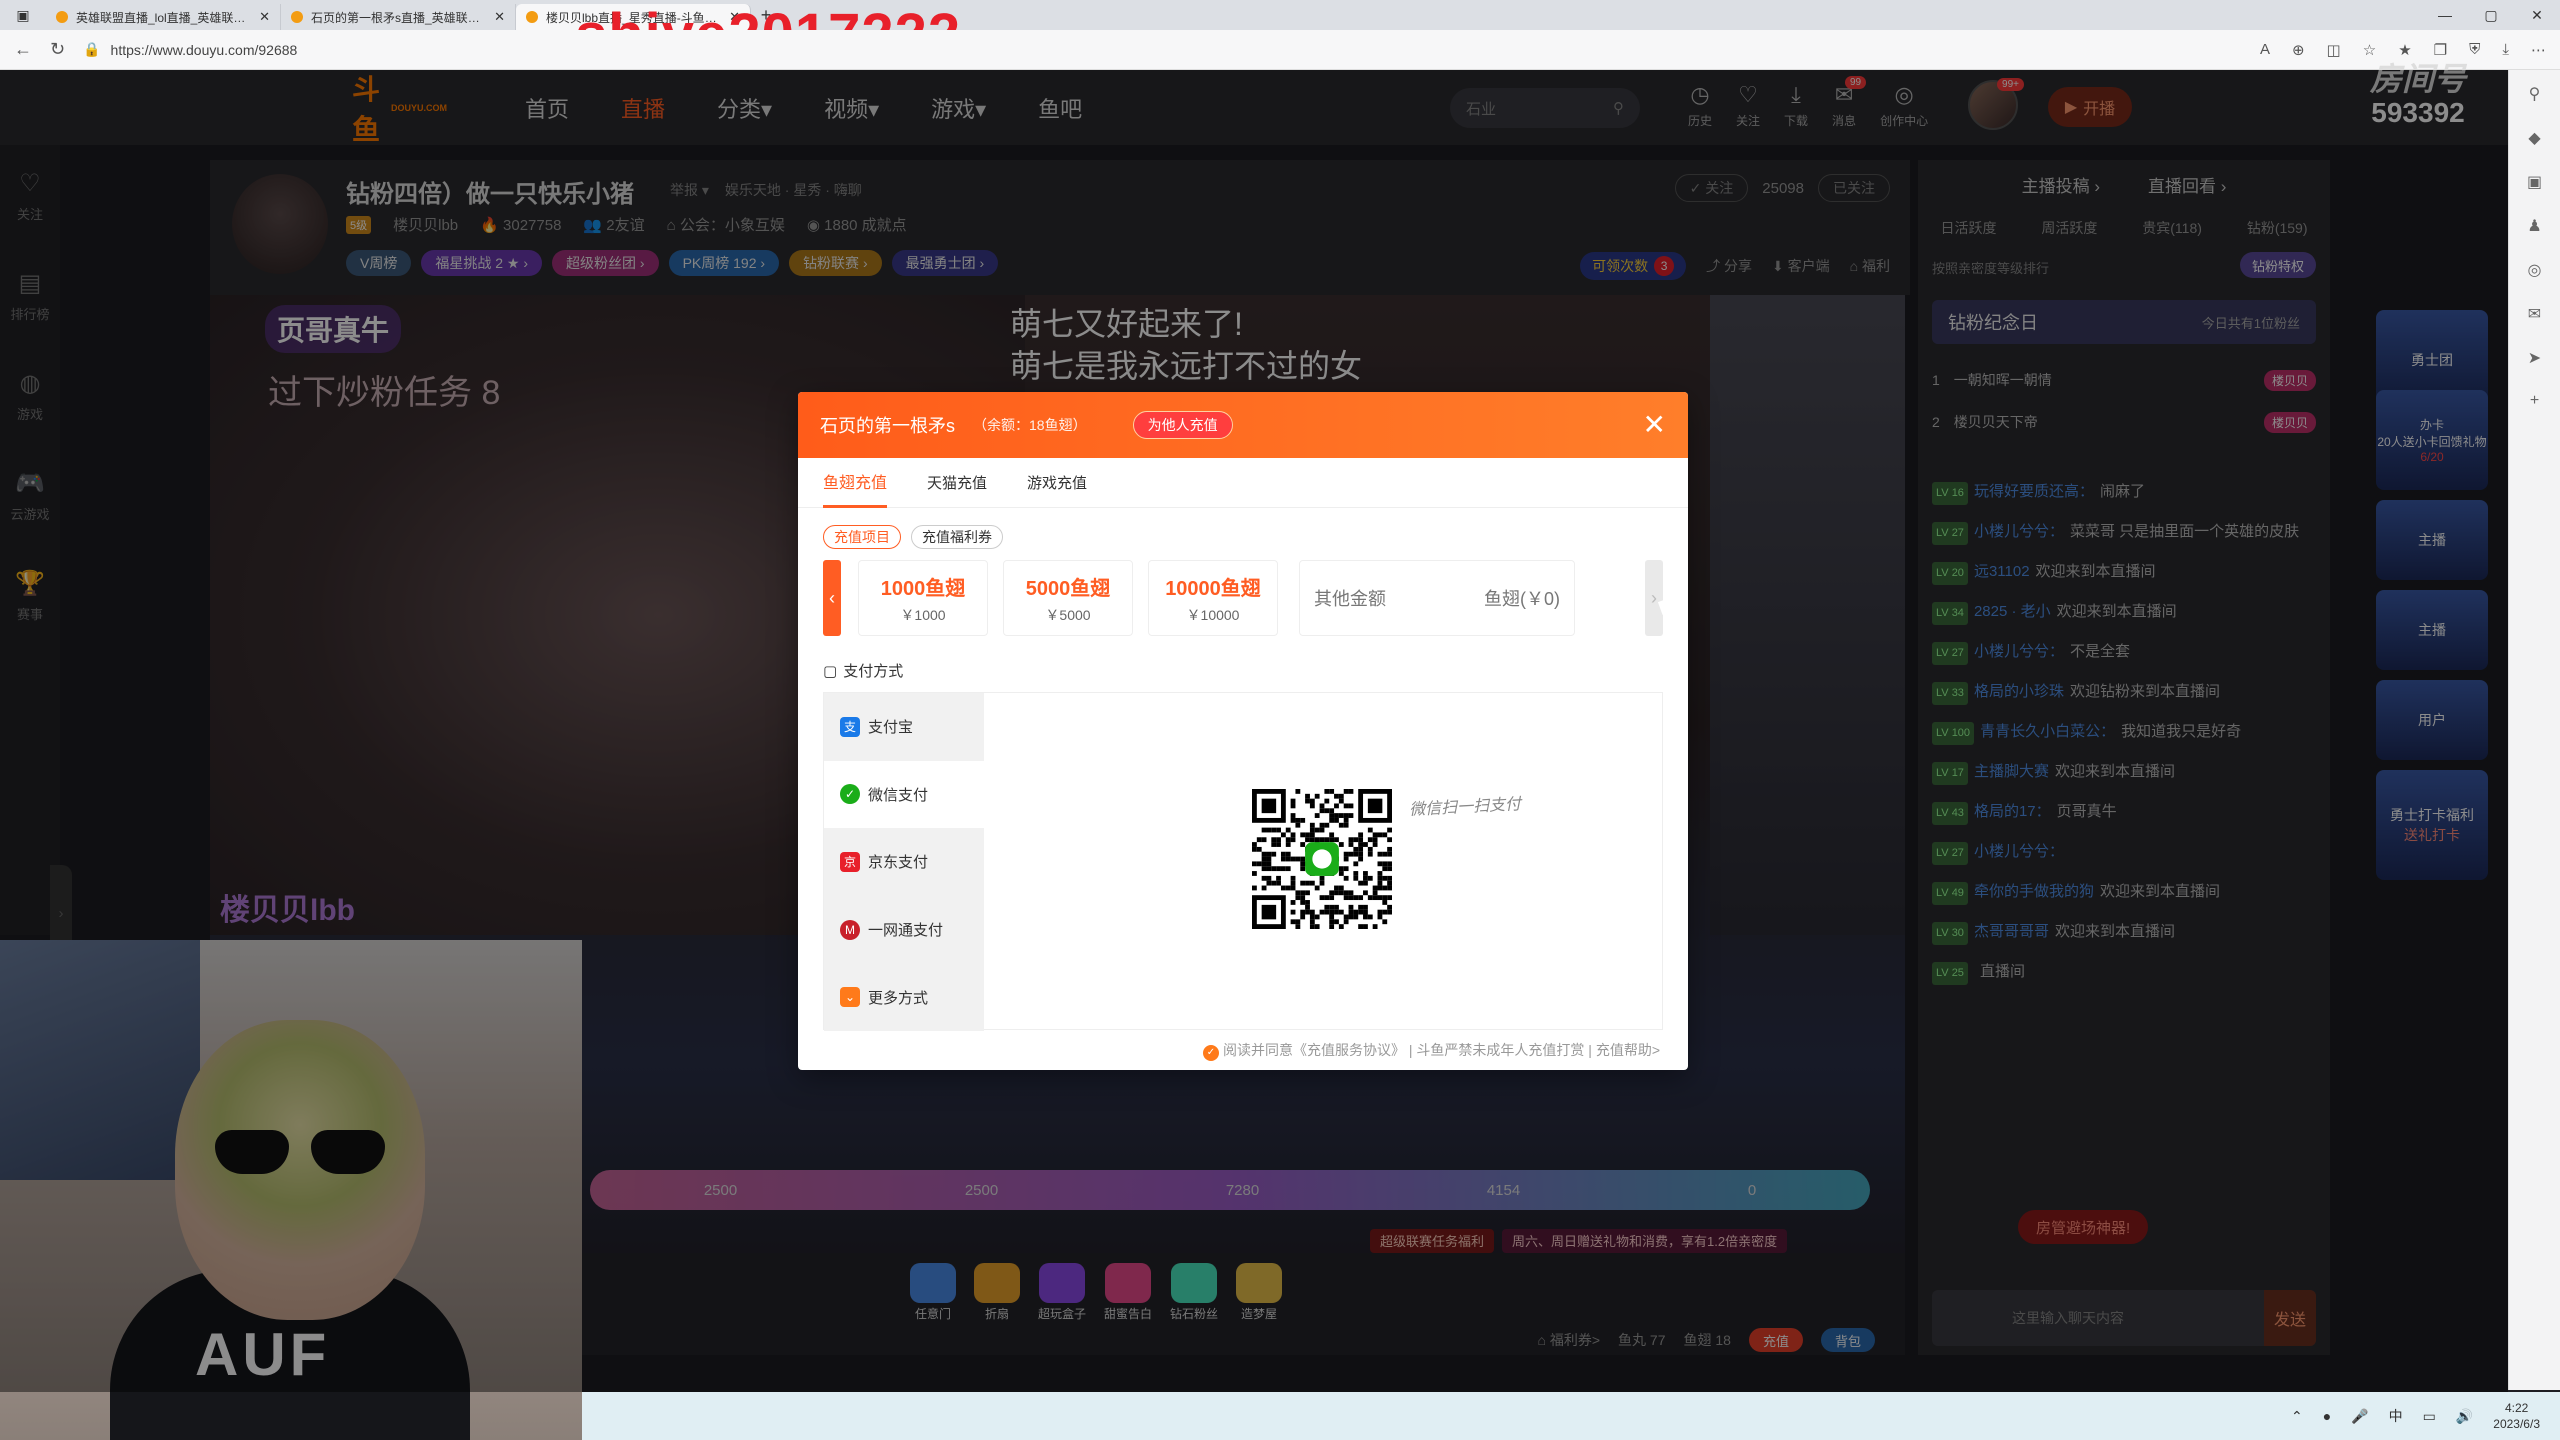 The width and height of the screenshot is (2560, 1440). I want to click on pay-method-4: ⌄ 更多方式, so click(904, 997).